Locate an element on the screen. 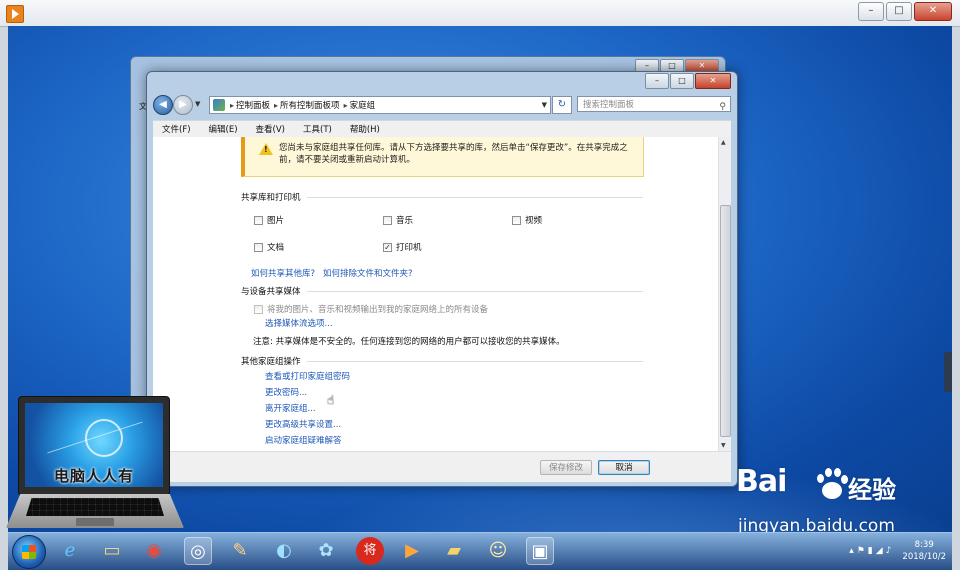 The image size is (960, 570). qq-browser-icon: ◐ is located at coordinates (284, 551).